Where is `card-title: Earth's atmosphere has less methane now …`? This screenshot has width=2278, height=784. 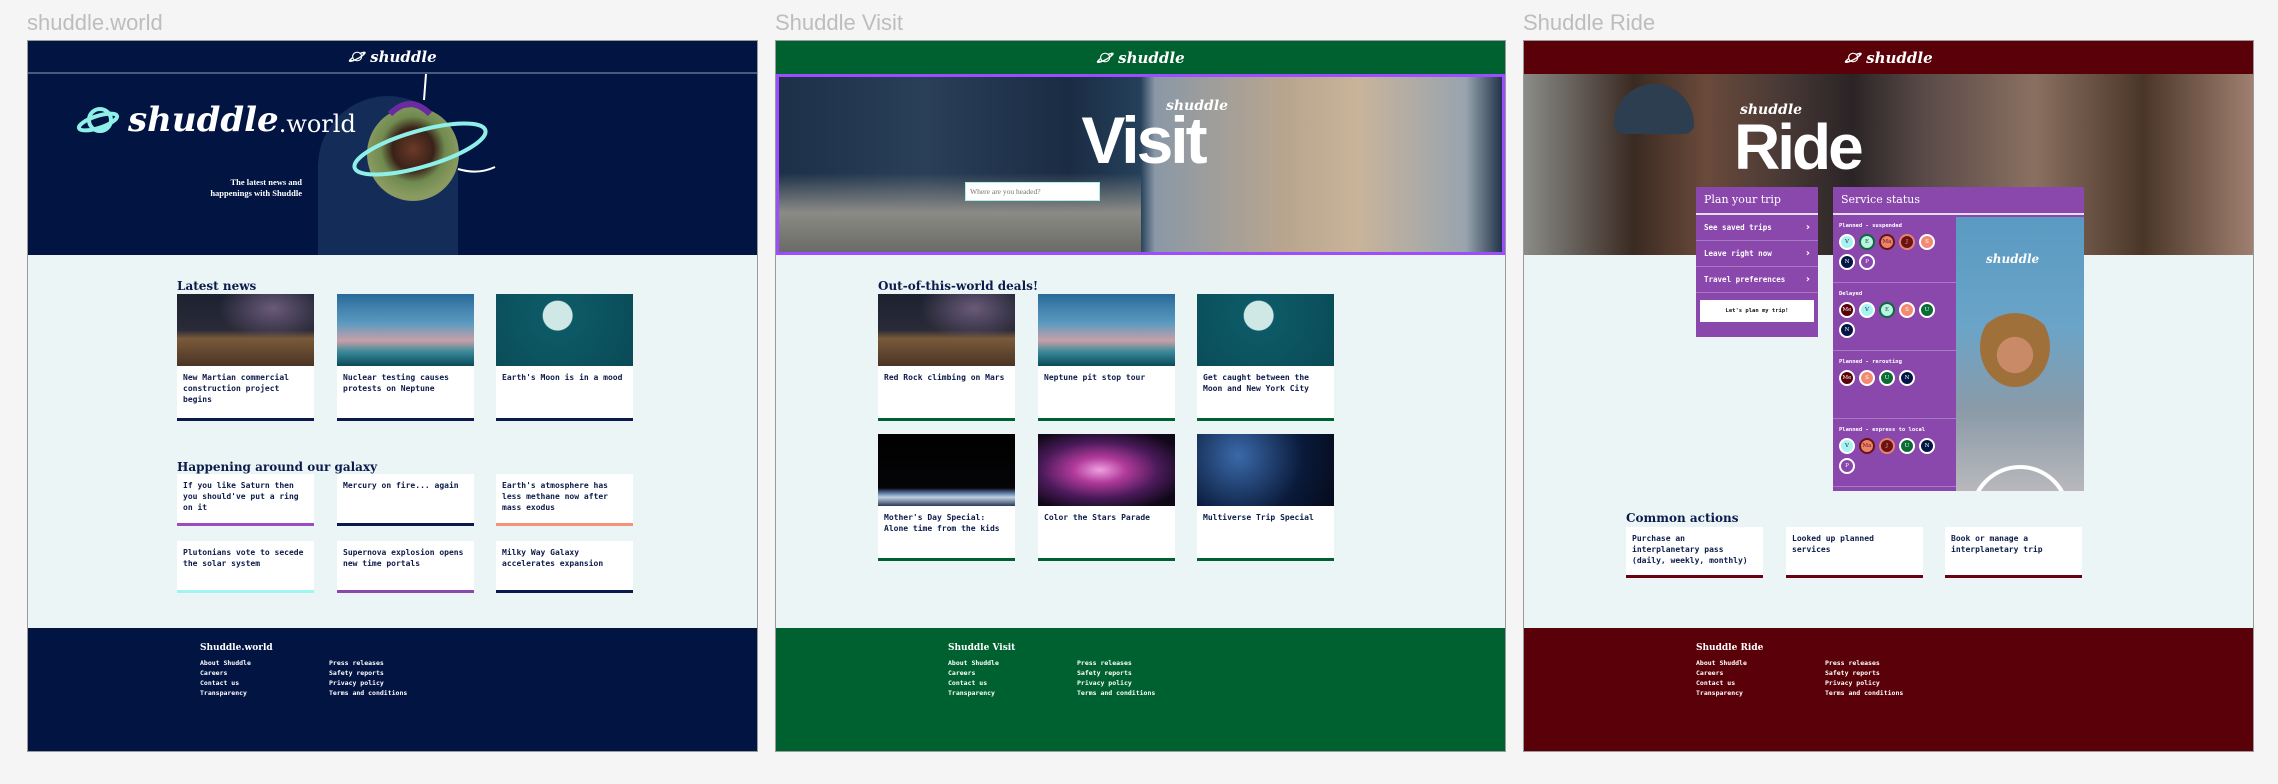 card-title: Earth's atmosphere has less methane now … is located at coordinates (555, 496).